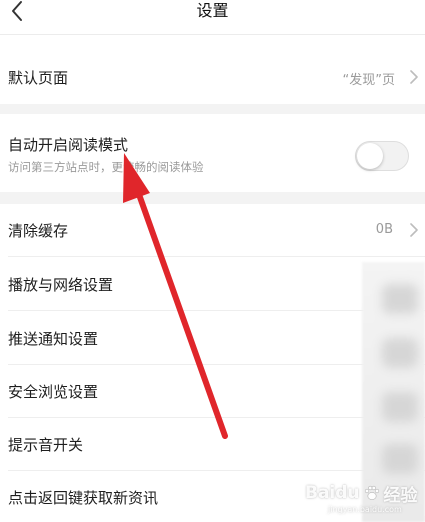  I want to click on watermark-url: jingyan.baidu.com, so click(365, 509).